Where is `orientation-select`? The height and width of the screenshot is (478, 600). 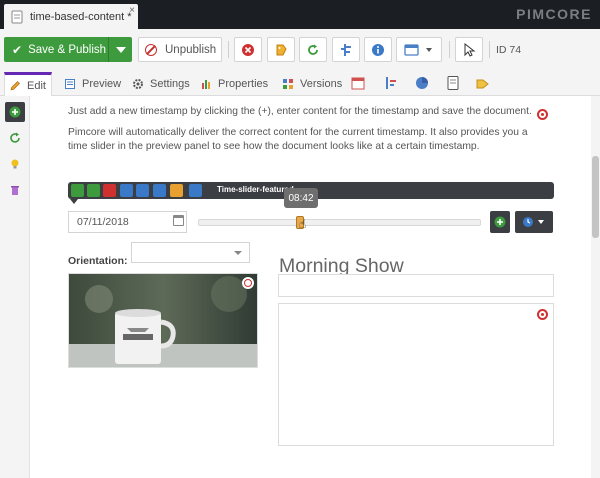 orientation-select is located at coordinates (190, 252).